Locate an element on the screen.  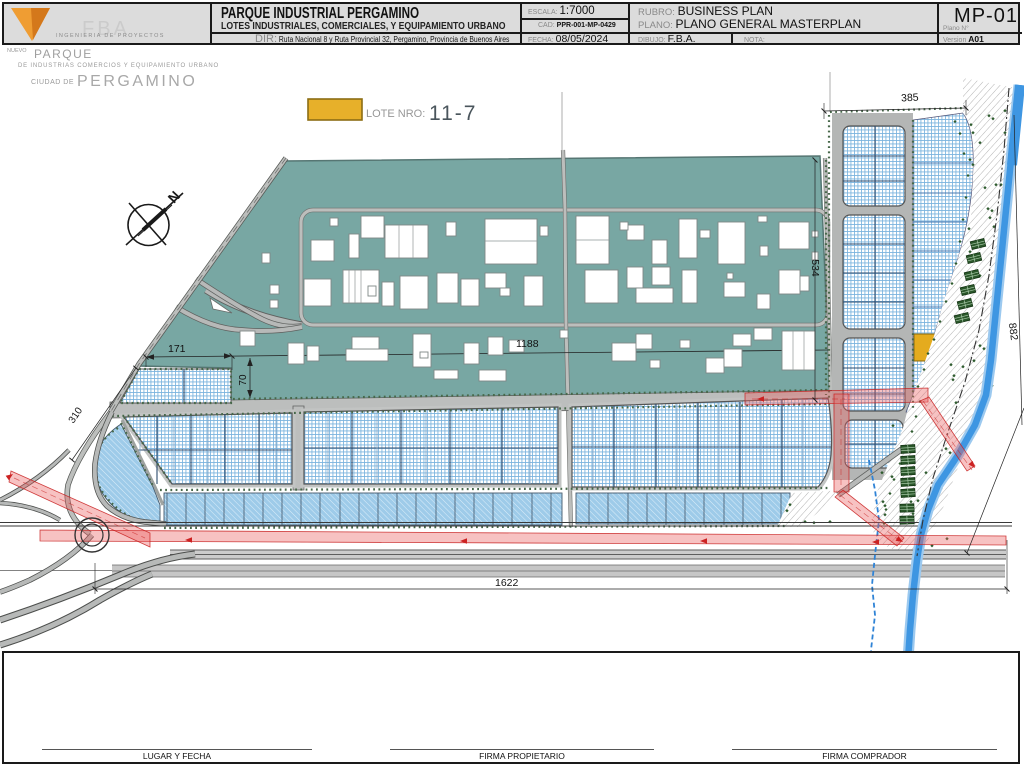
svg-text: INGENIERIA DE PROYECTOS is located at coordinates (110, 36).